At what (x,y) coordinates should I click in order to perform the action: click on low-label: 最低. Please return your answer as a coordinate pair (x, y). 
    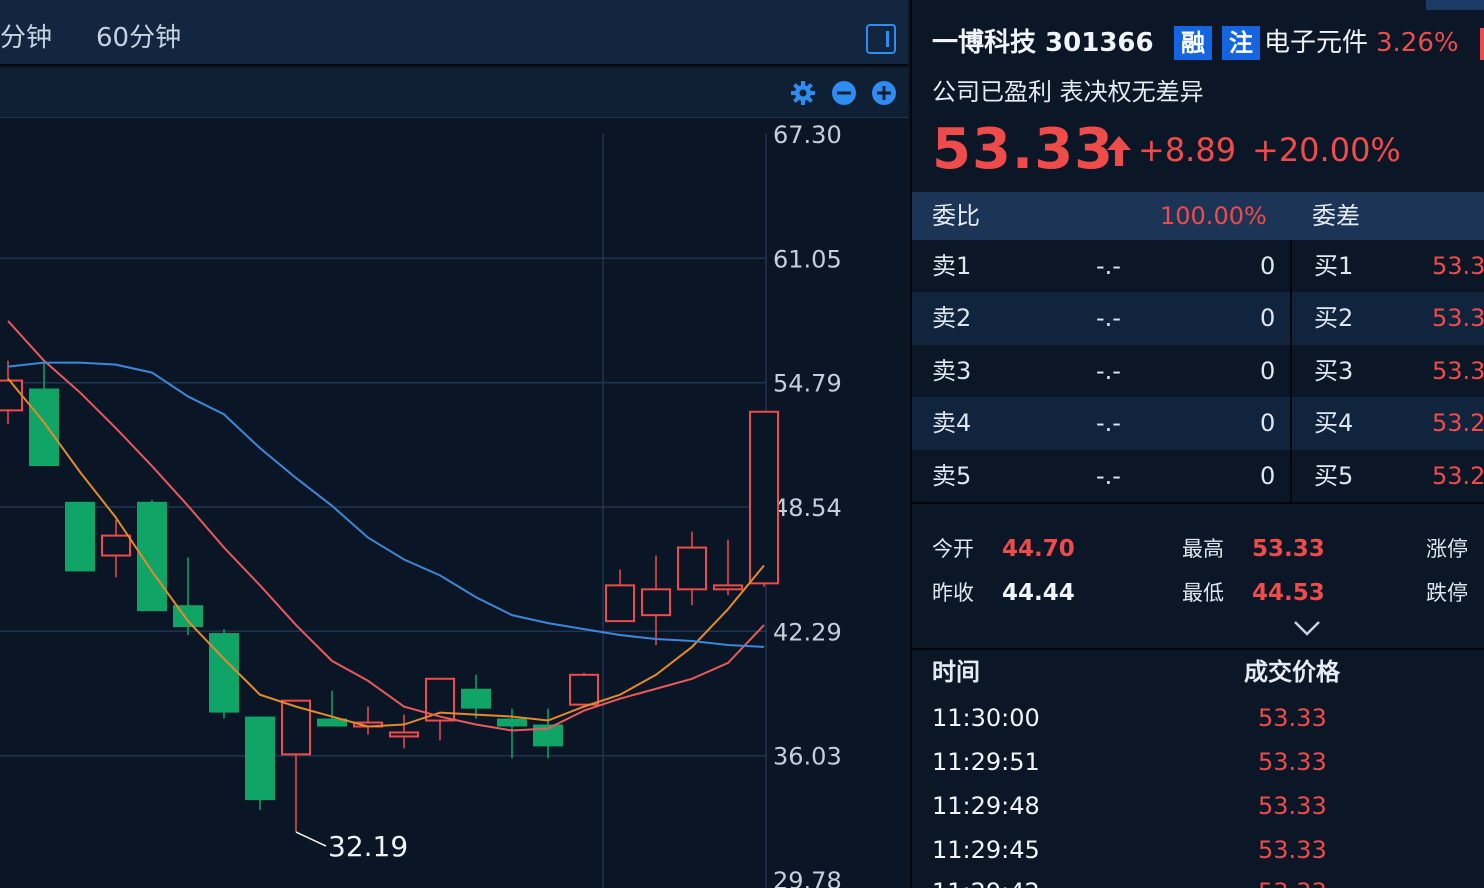
    Looking at the image, I should click on (1203, 593).